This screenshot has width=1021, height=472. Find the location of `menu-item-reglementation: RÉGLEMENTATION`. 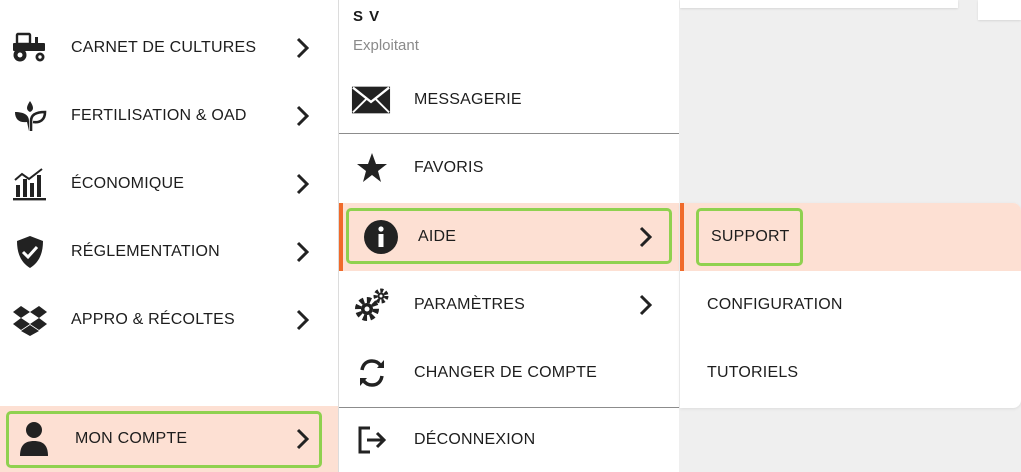

menu-item-reglementation: RÉGLEMENTATION is located at coordinates (169, 252).